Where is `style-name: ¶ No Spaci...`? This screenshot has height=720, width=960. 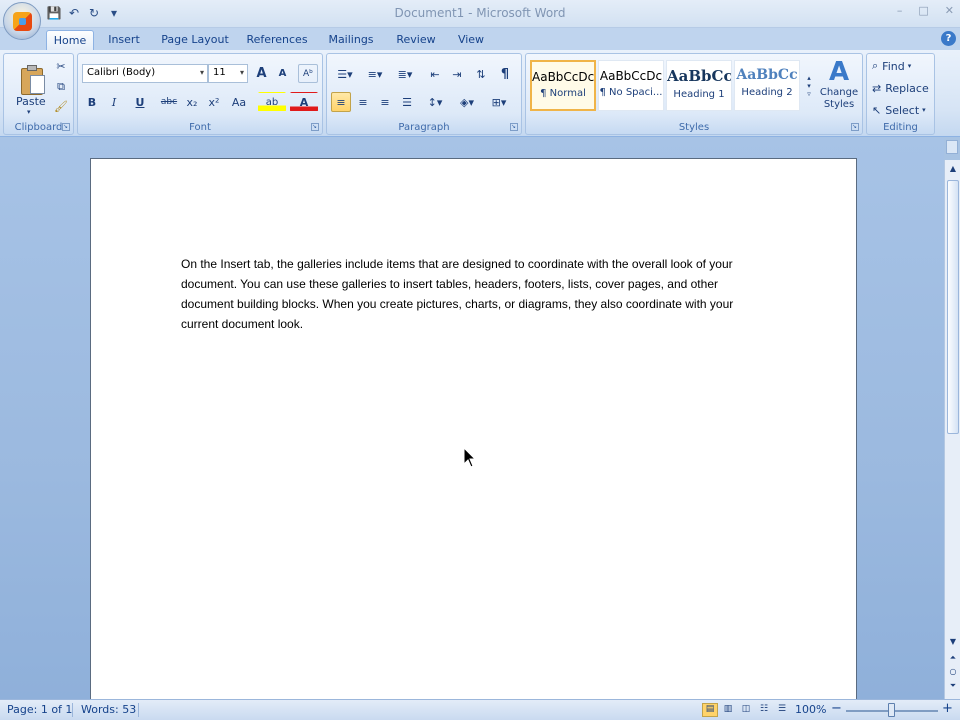 style-name: ¶ No Spaci... is located at coordinates (631, 92).